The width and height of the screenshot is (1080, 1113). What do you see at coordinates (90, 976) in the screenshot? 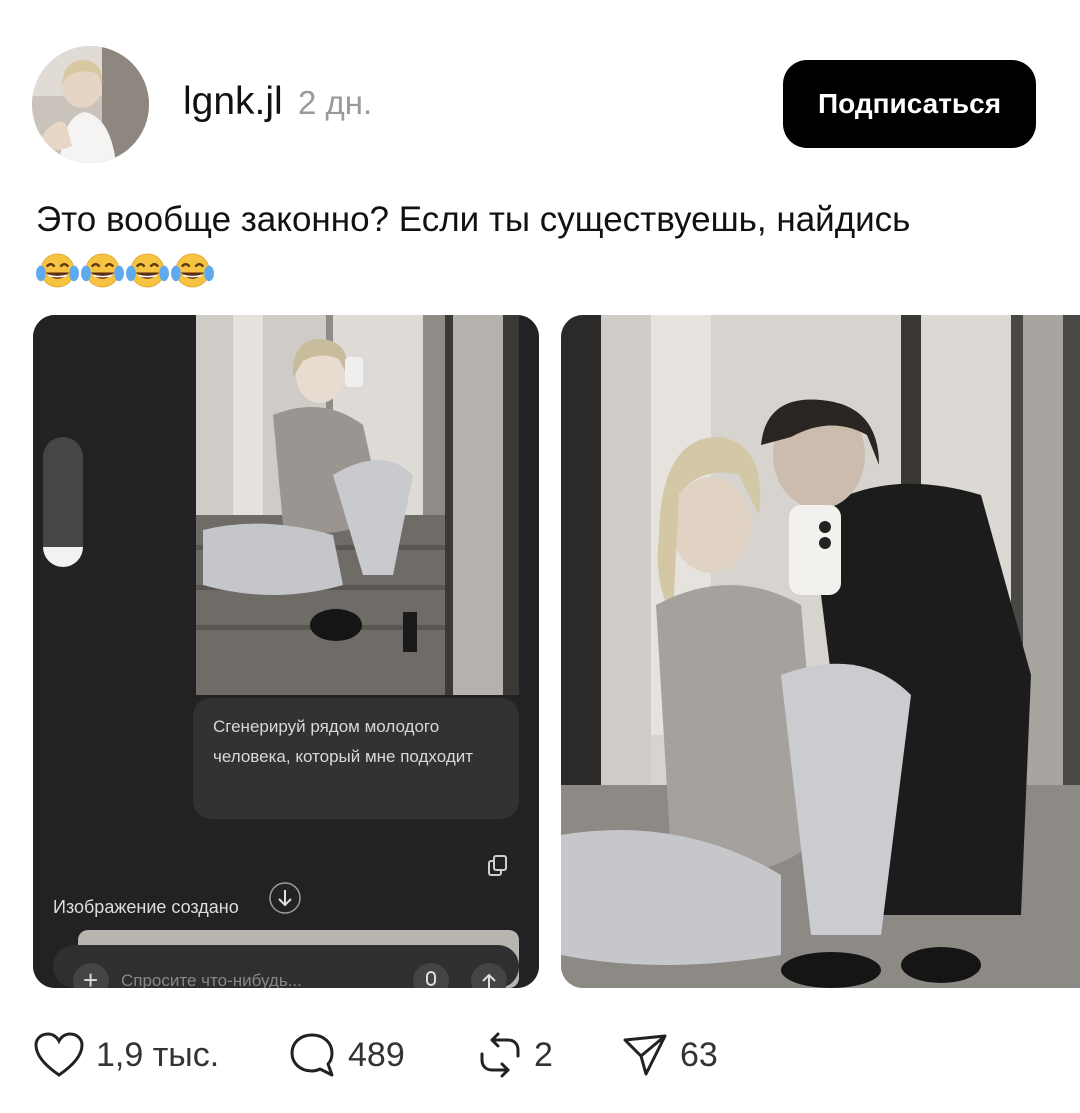
I see `plus-icon: +` at bounding box center [90, 976].